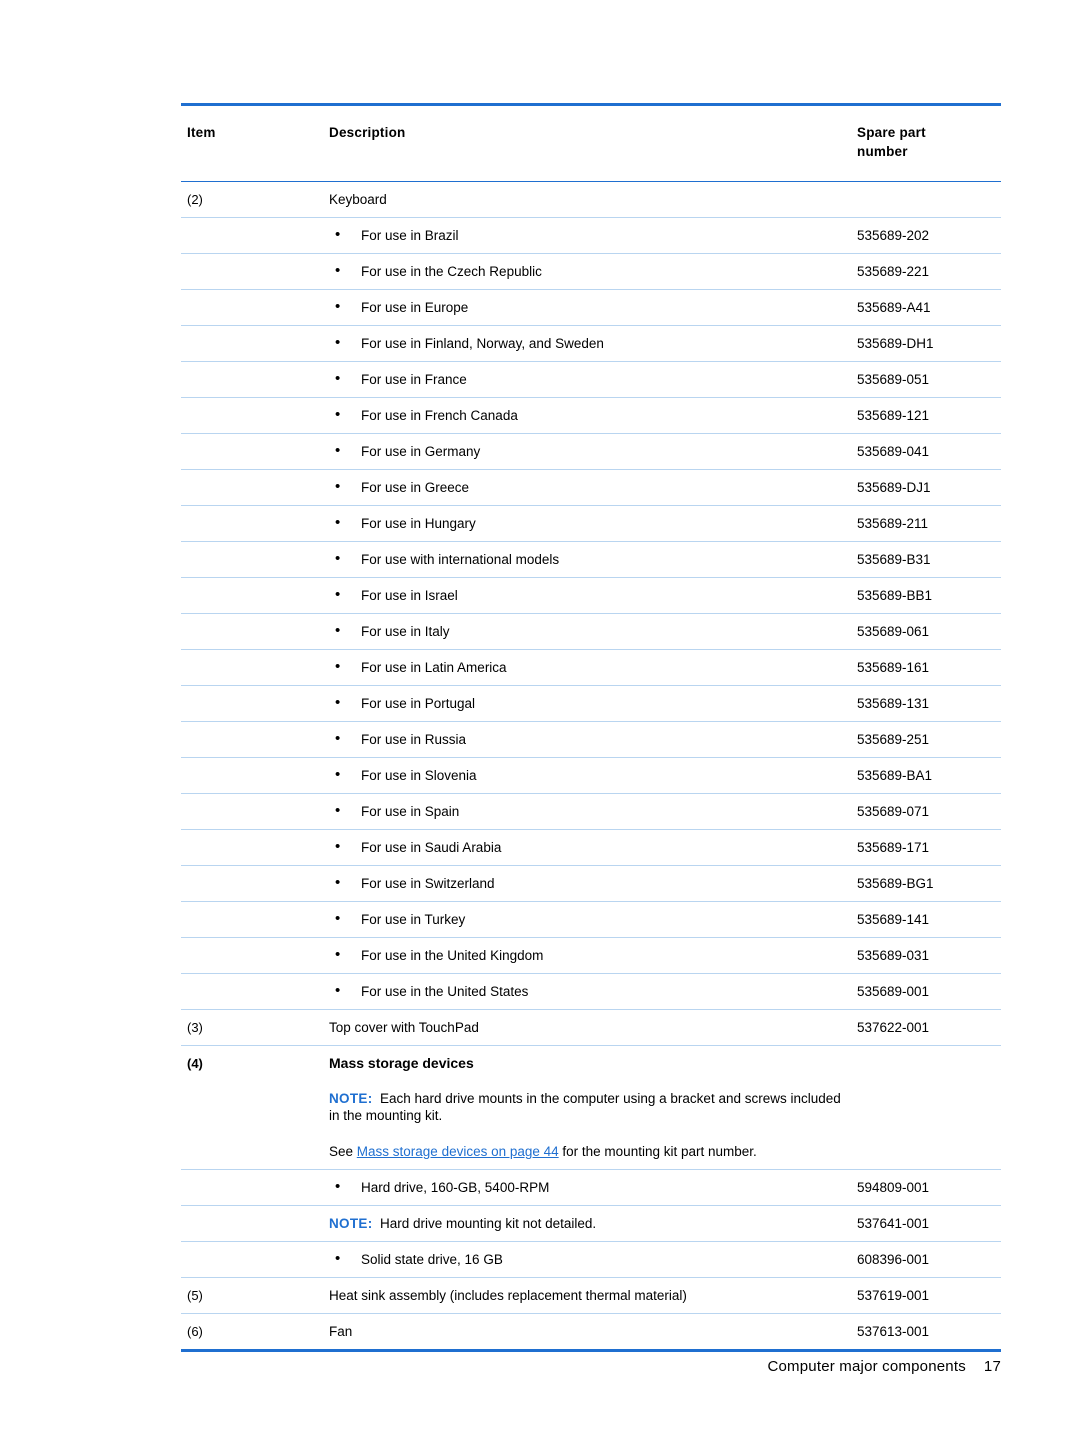 This screenshot has width=1080, height=1437. Describe the element at coordinates (553, 523) in the screenshot. I see `row-description: For use in Hungary` at that location.